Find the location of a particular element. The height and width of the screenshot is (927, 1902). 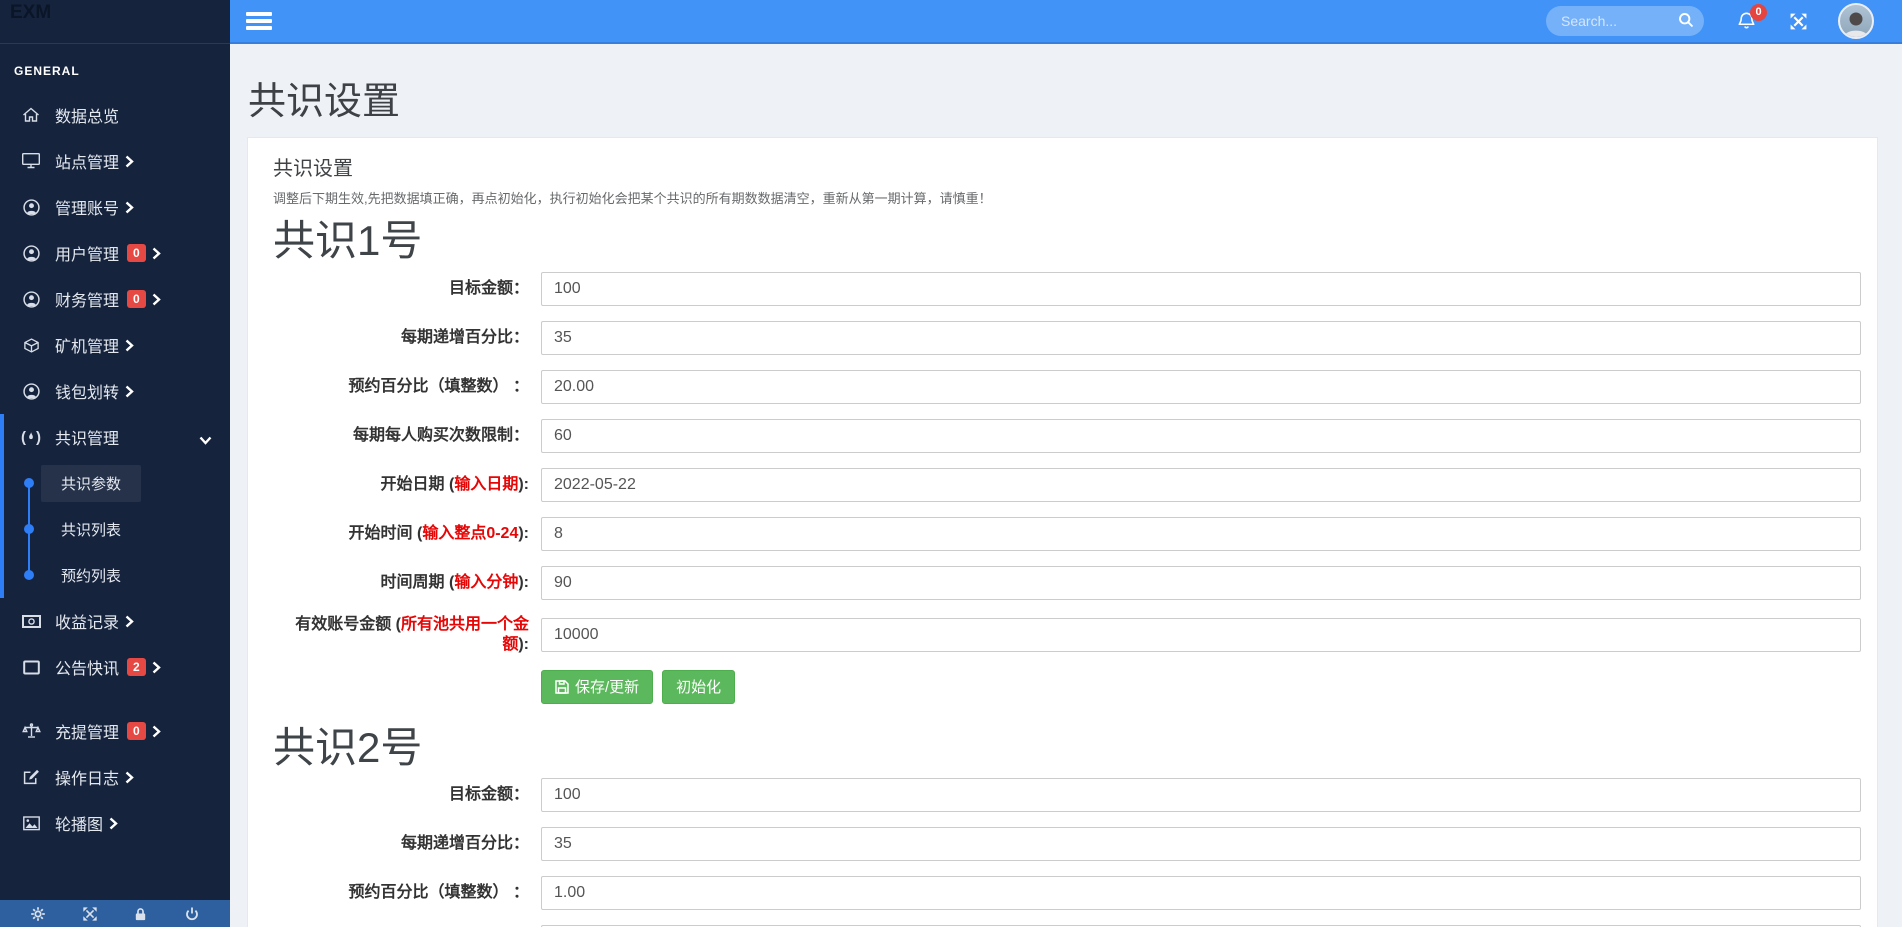

window-icon is located at coordinates (31, 667).